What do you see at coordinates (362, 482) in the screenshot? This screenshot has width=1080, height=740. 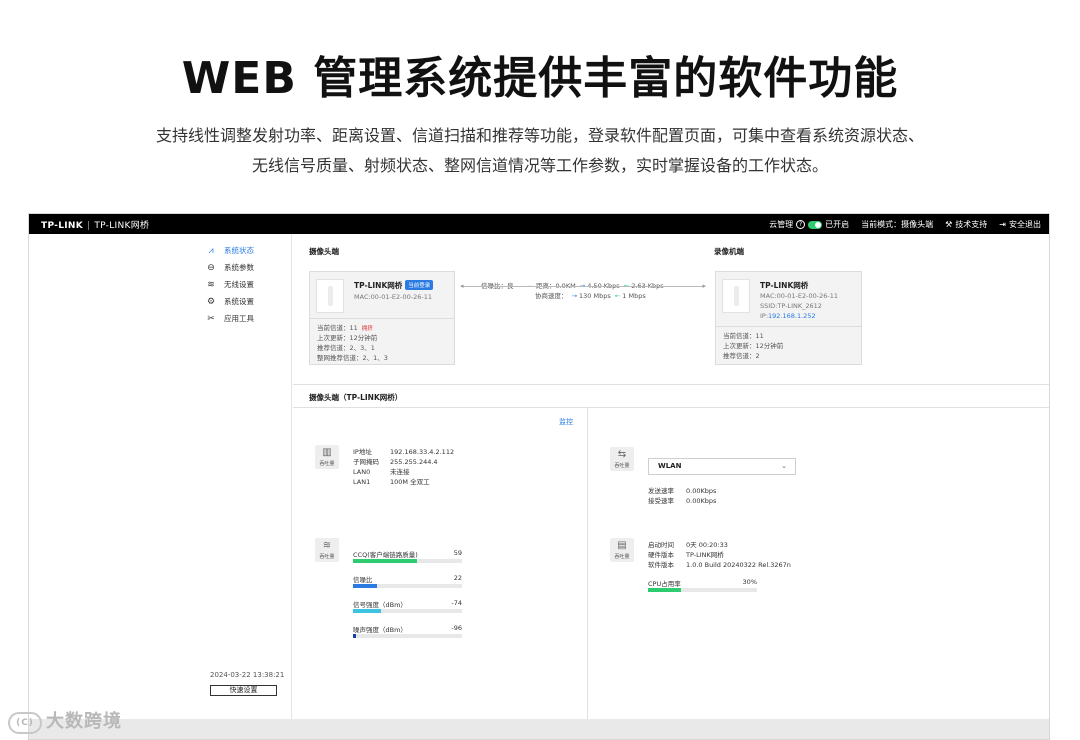 I see `lan1-key: LAN1` at bounding box center [362, 482].